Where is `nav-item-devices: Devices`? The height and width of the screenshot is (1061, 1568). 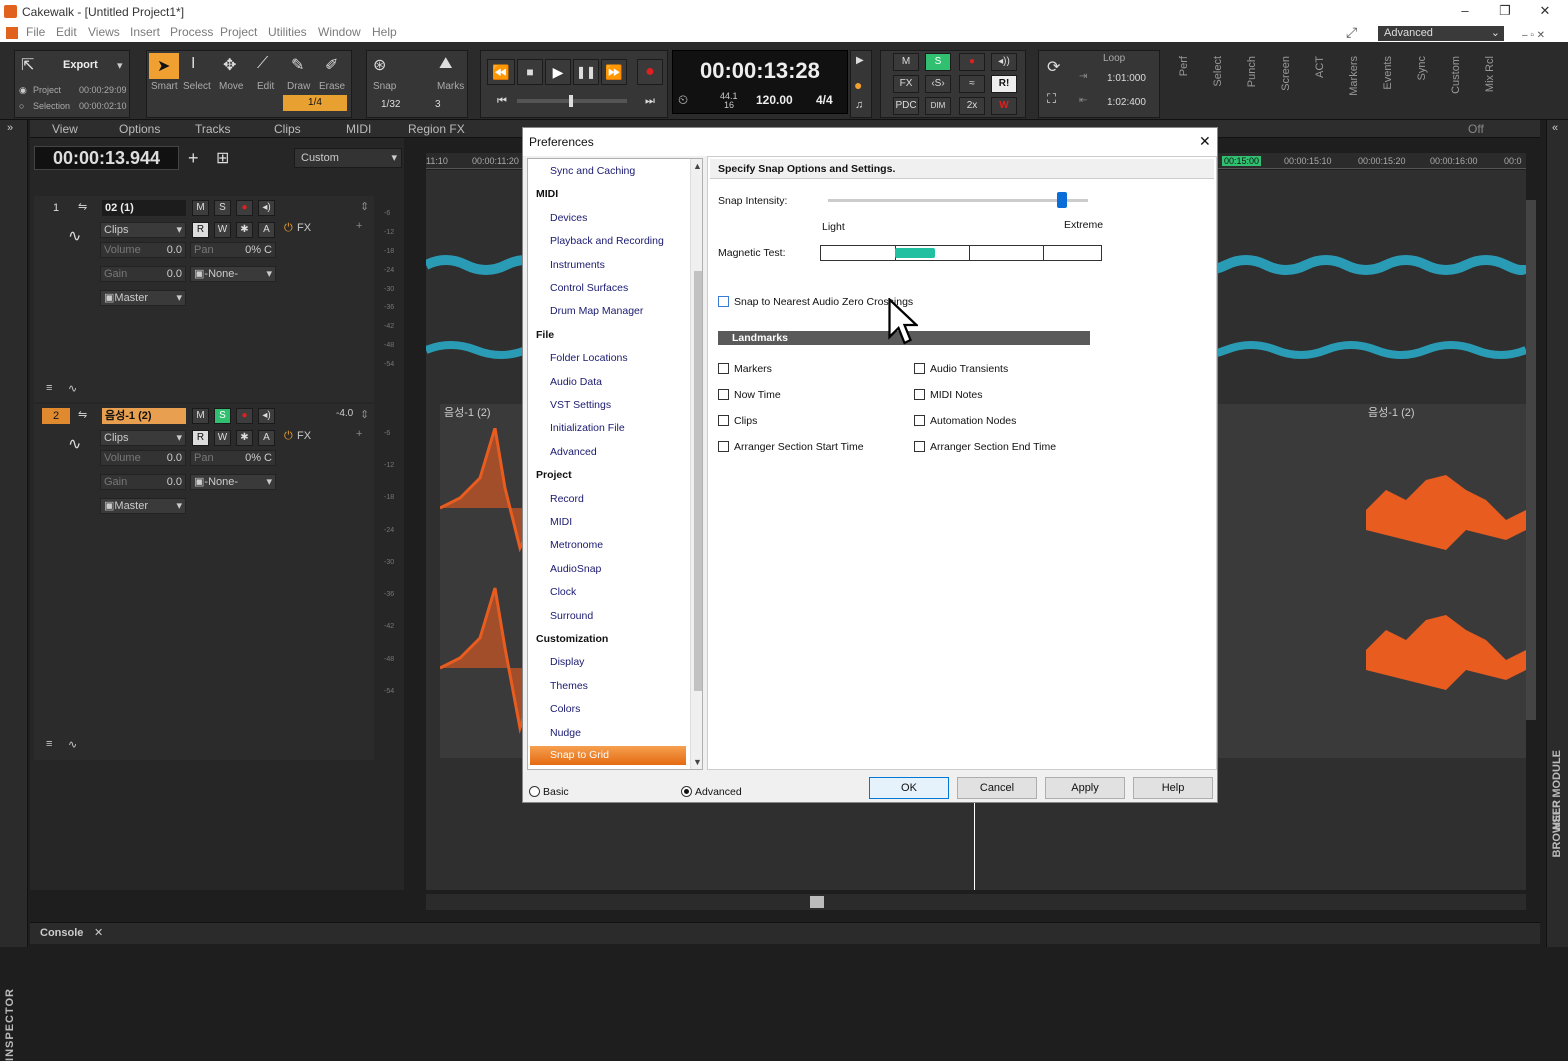 nav-item-devices: Devices is located at coordinates (568, 218).